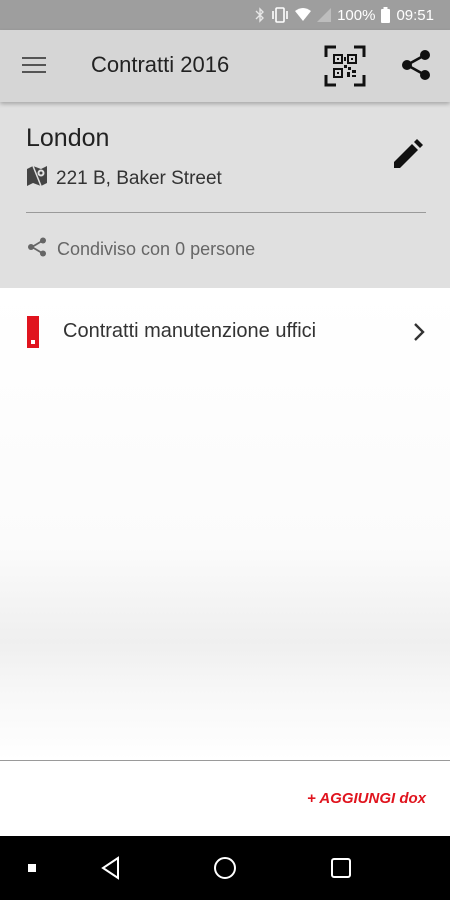  Describe the element at coordinates (156, 249) in the screenshot. I see `shared-text: Condiviso con 0 persone` at that location.